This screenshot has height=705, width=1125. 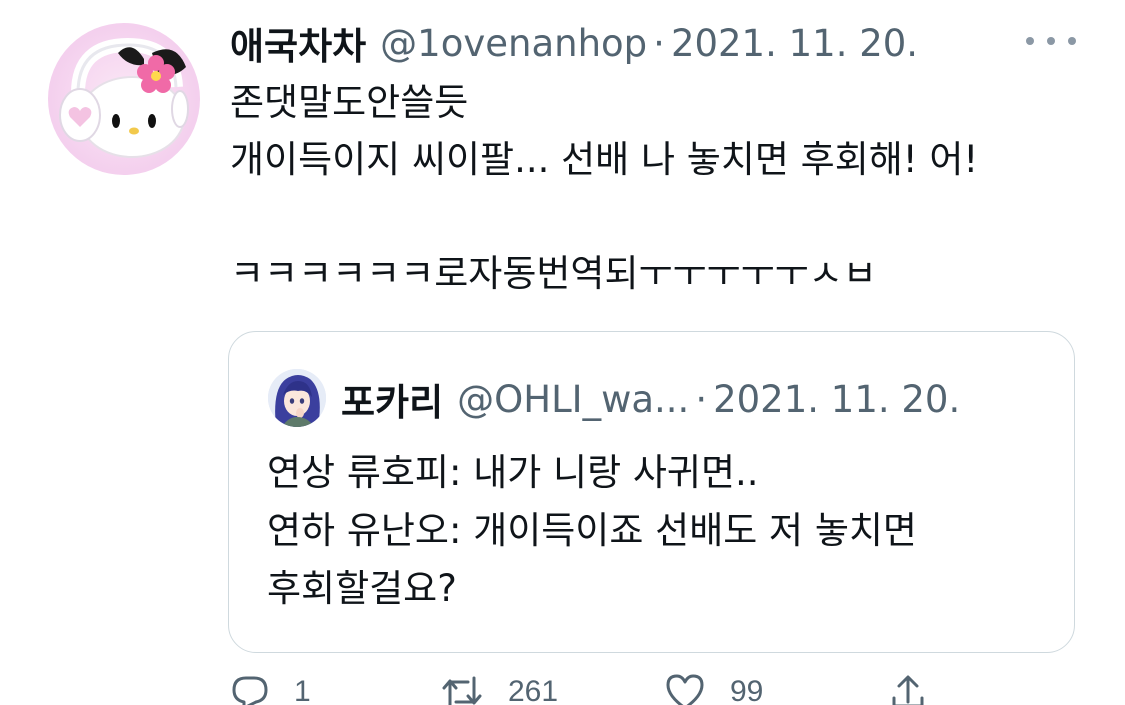 What do you see at coordinates (462, 690) in the screenshot?
I see `retweet-icon` at bounding box center [462, 690].